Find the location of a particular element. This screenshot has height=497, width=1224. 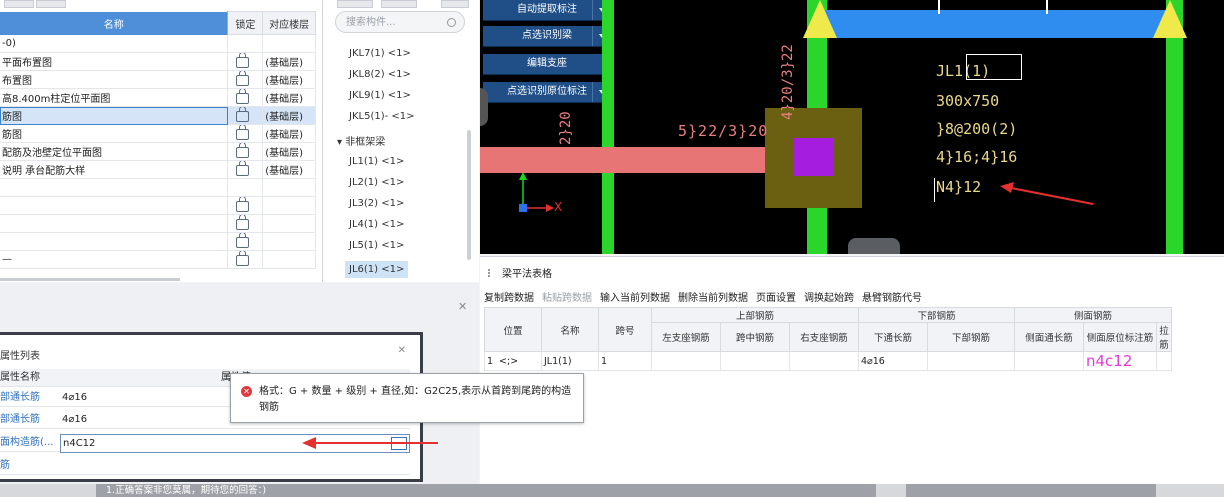

delete-column-button: 删除当前列数据 is located at coordinates (713, 298).